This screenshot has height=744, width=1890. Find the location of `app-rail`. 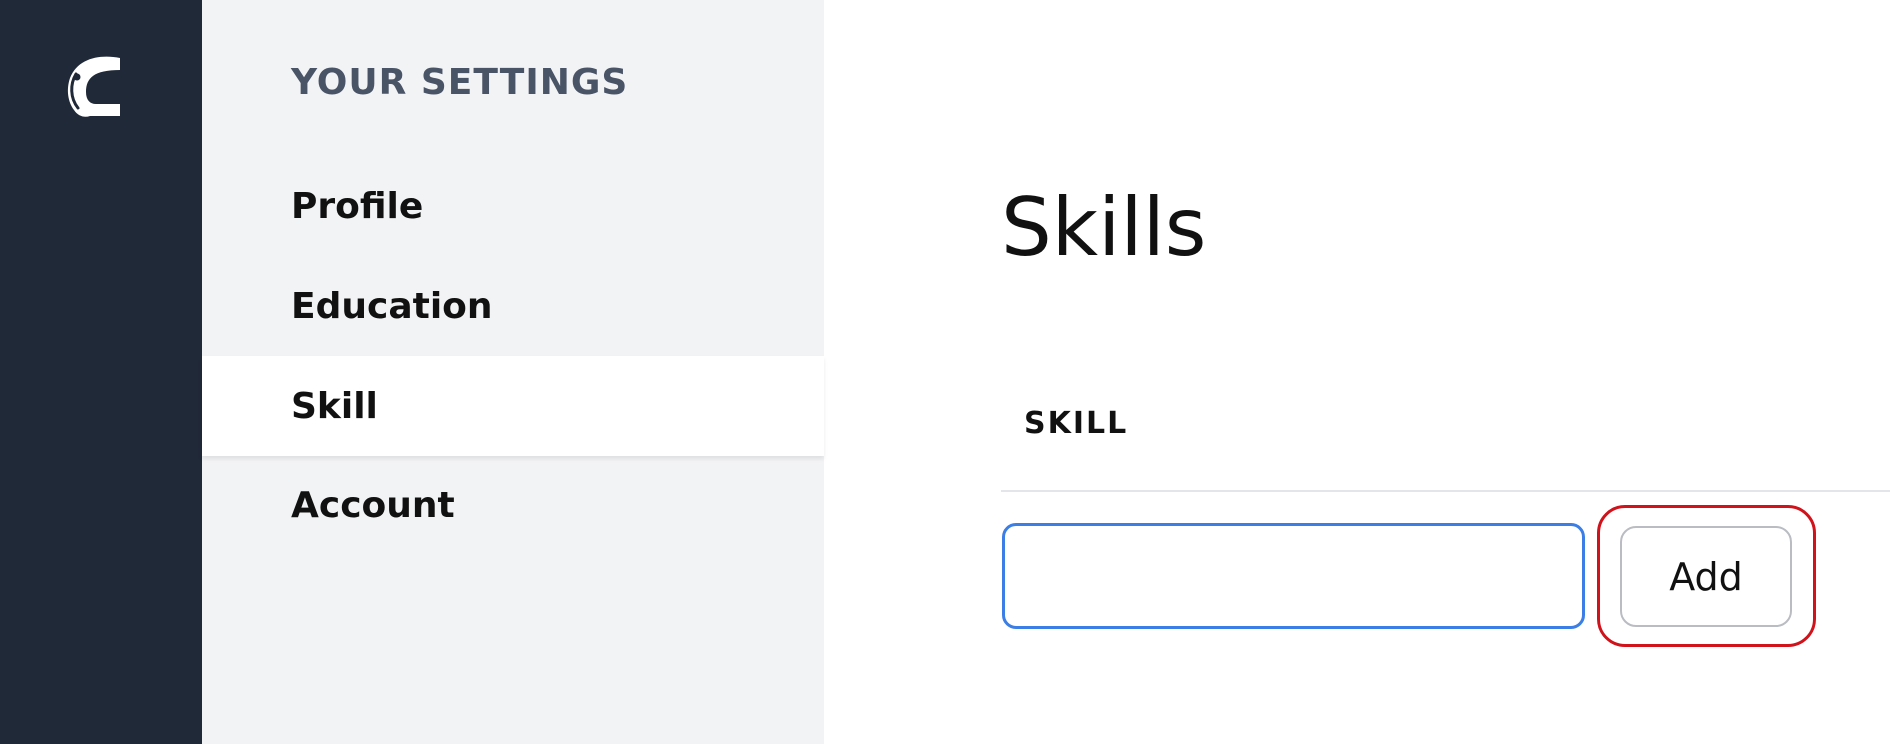

app-rail is located at coordinates (101, 372).